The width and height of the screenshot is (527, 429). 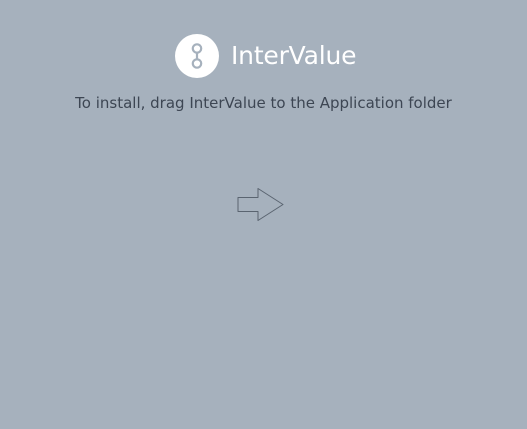 I want to click on intervalue-logo-icon, so click(x=197, y=56).